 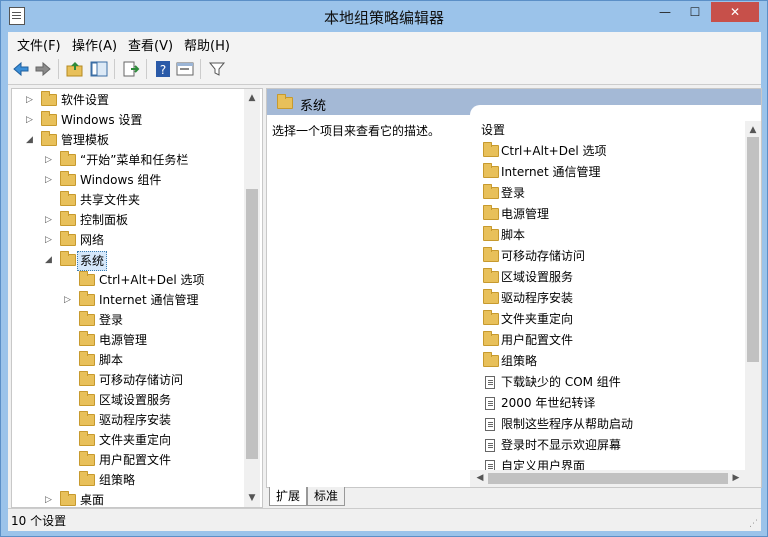 I want to click on scroll-left-icon: ◀, so click(x=480, y=478).